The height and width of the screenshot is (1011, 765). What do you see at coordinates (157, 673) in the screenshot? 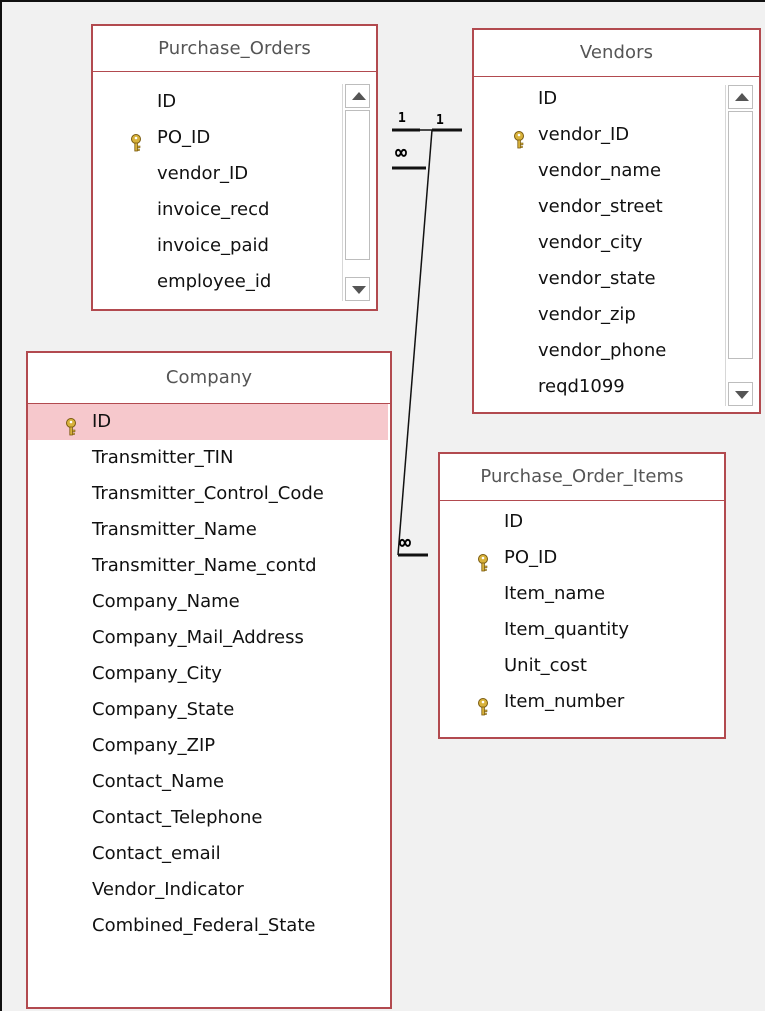
I see `field-label: Company_City` at bounding box center [157, 673].